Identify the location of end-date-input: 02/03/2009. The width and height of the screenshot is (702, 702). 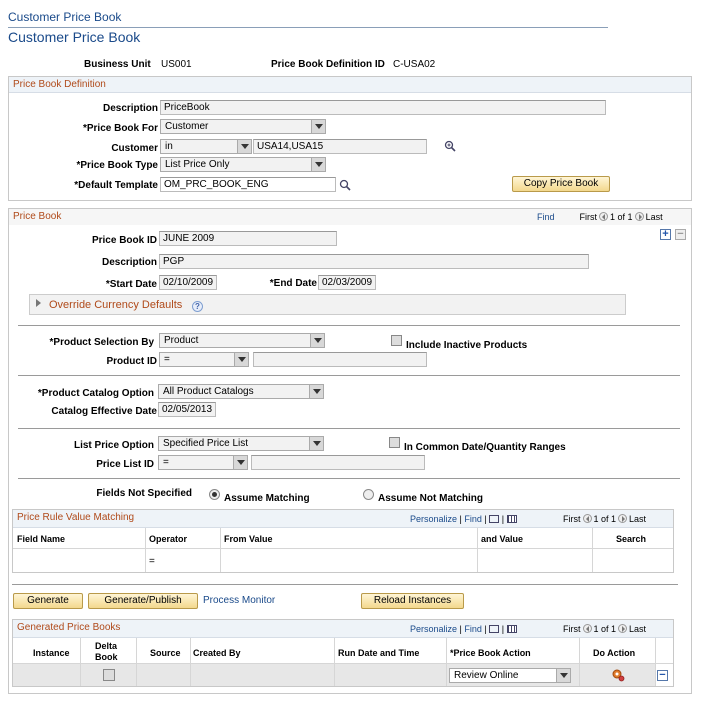
(347, 282).